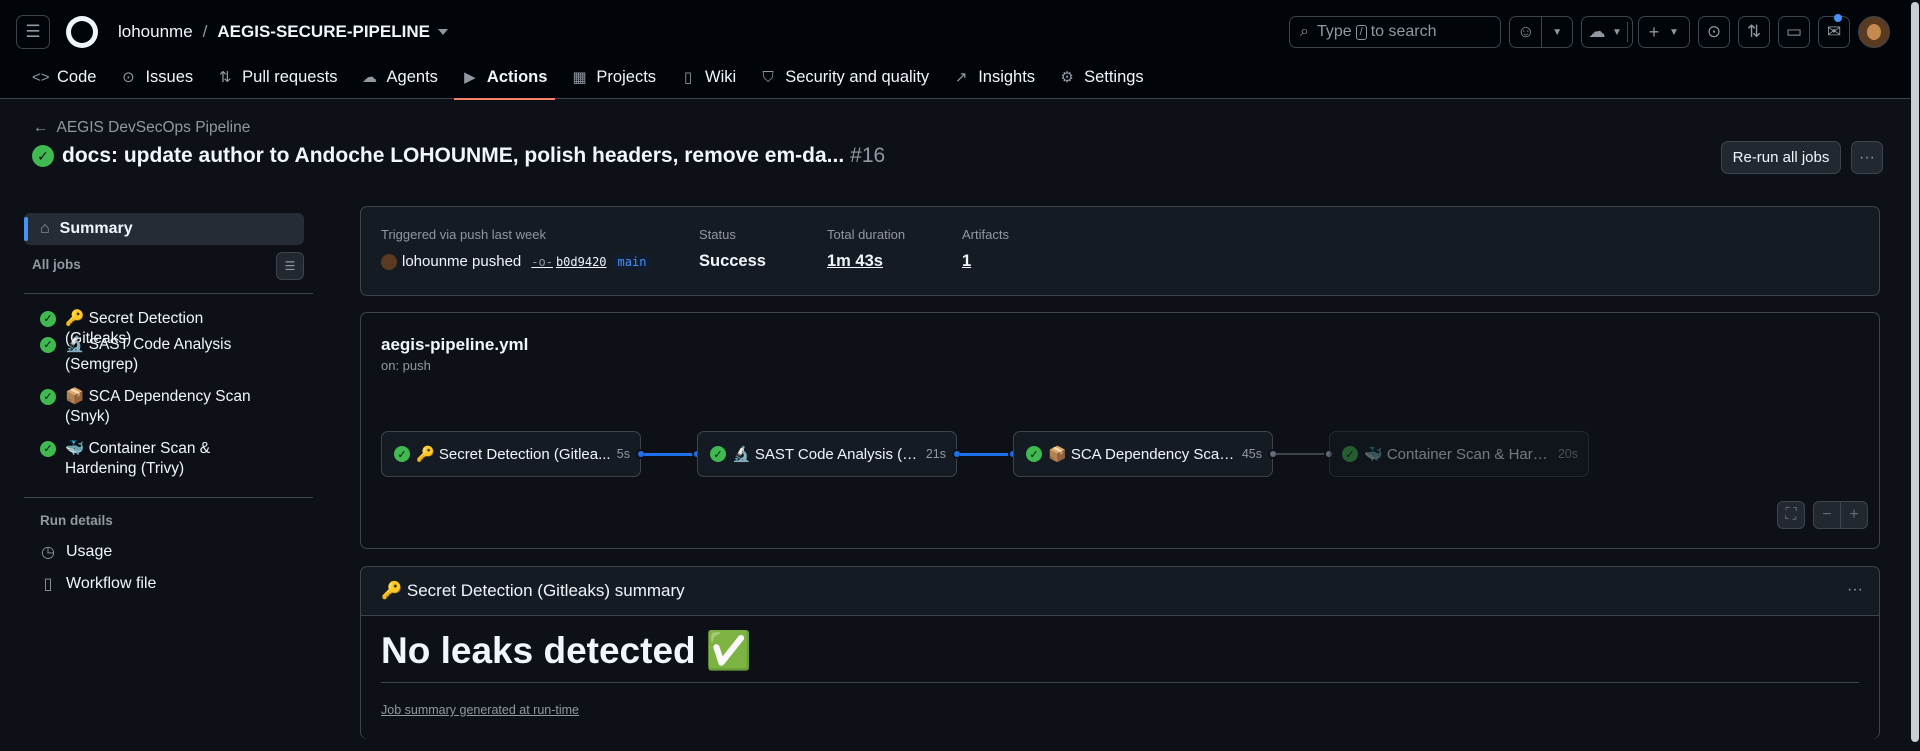  What do you see at coordinates (41, 127) in the screenshot?
I see `arrow-left-icon: ←` at bounding box center [41, 127].